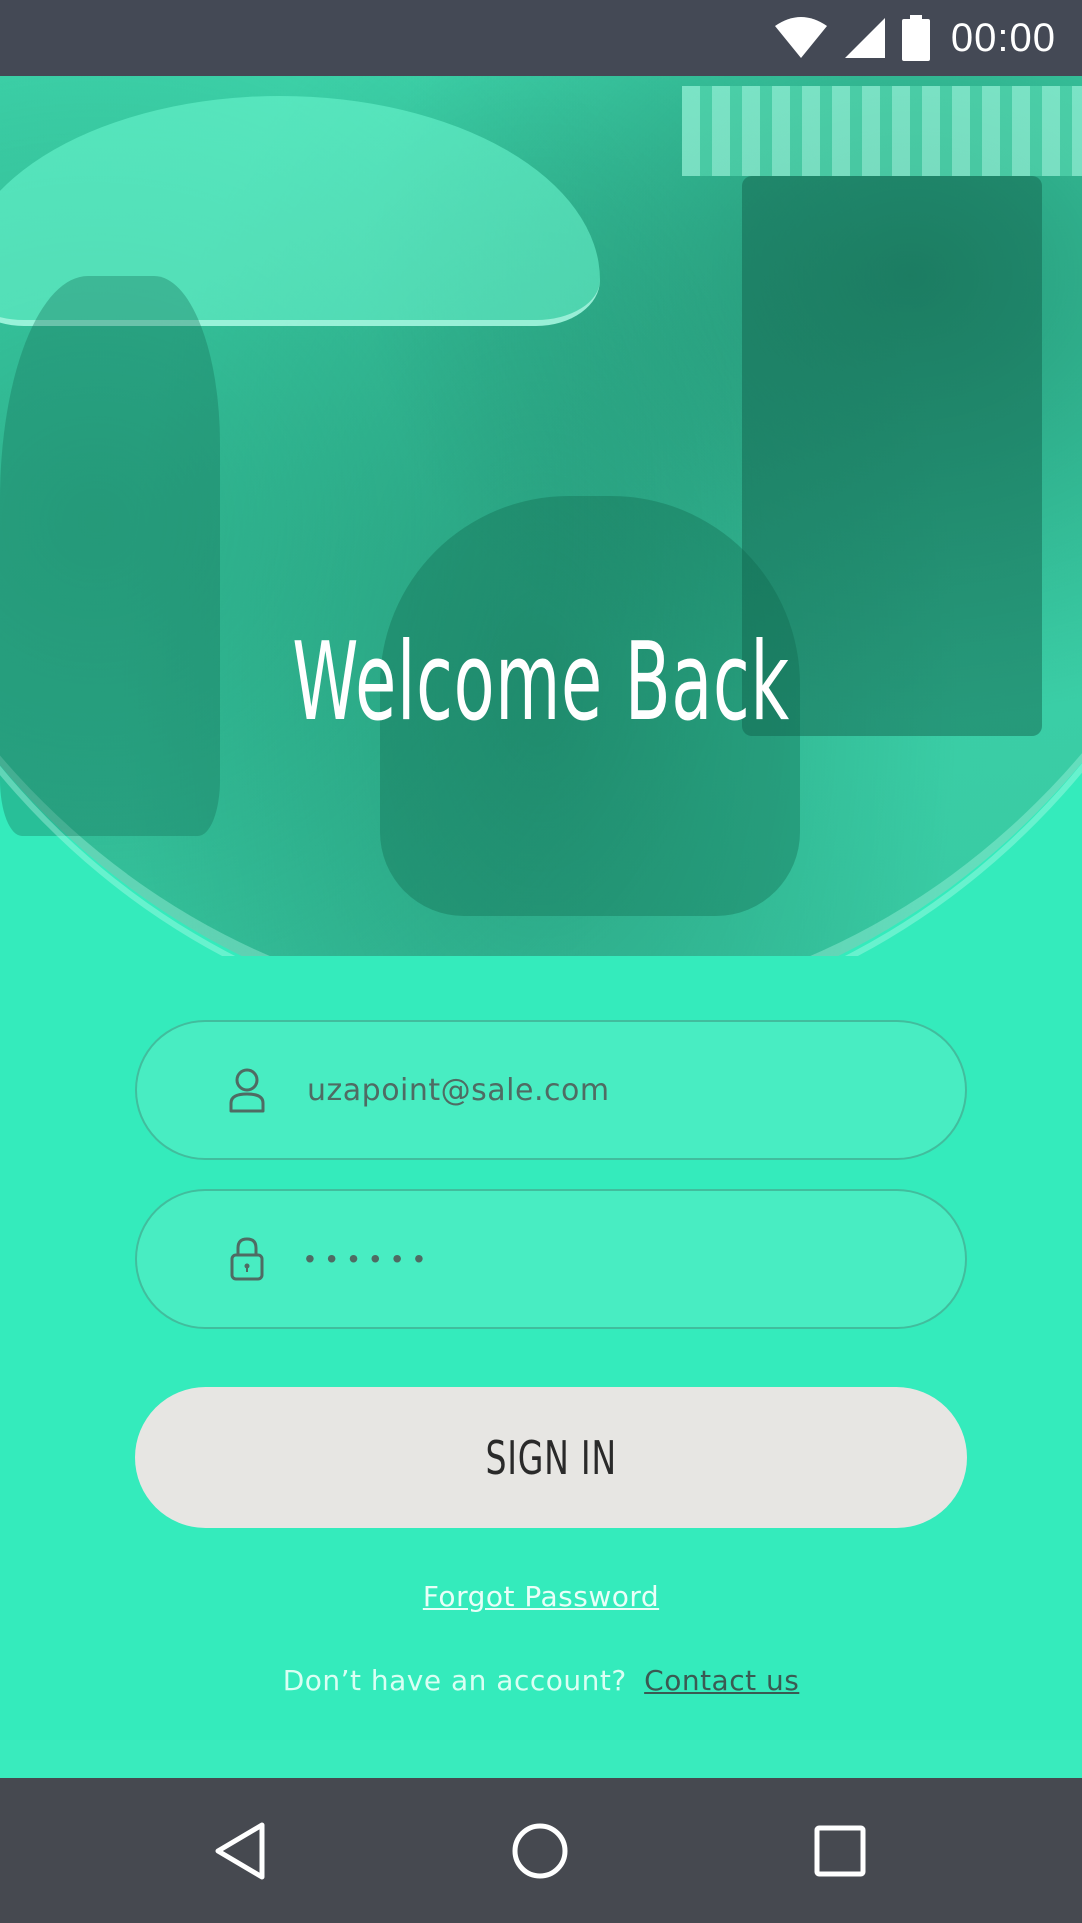 Image resolution: width=1082 pixels, height=1923 pixels. Describe the element at coordinates (454, 1680) in the screenshot. I see `signup-prompt: Don’t have an account?` at that location.